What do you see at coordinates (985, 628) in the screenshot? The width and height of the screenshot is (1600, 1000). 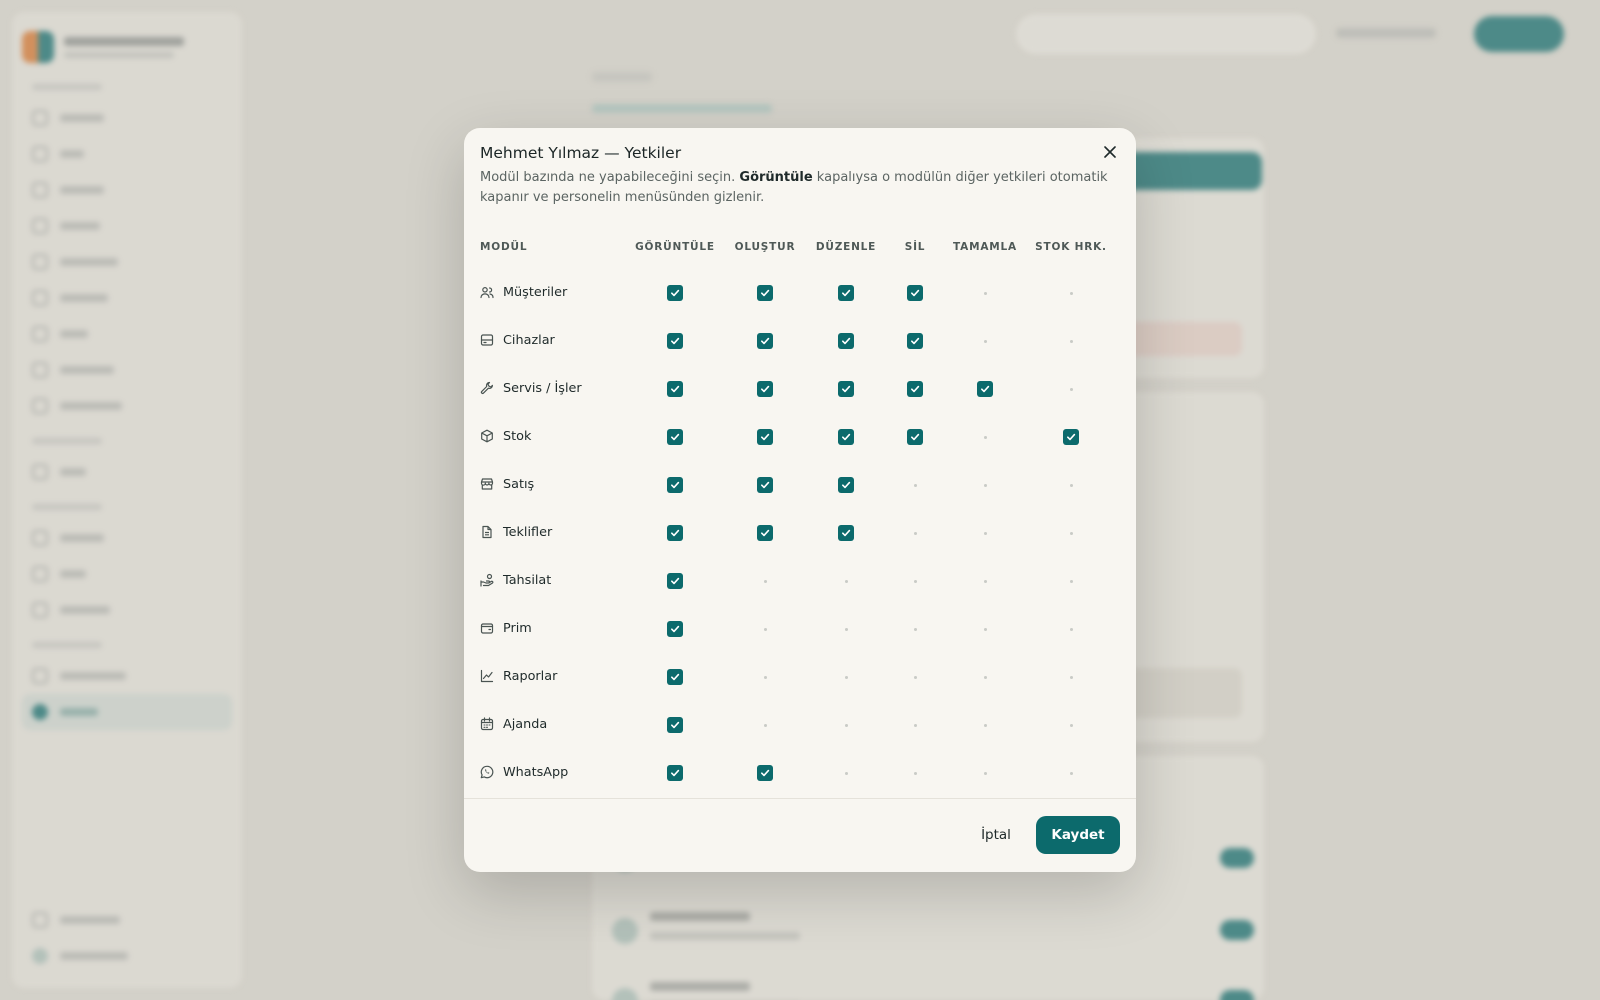 I see `permission-cell-complete` at bounding box center [985, 628].